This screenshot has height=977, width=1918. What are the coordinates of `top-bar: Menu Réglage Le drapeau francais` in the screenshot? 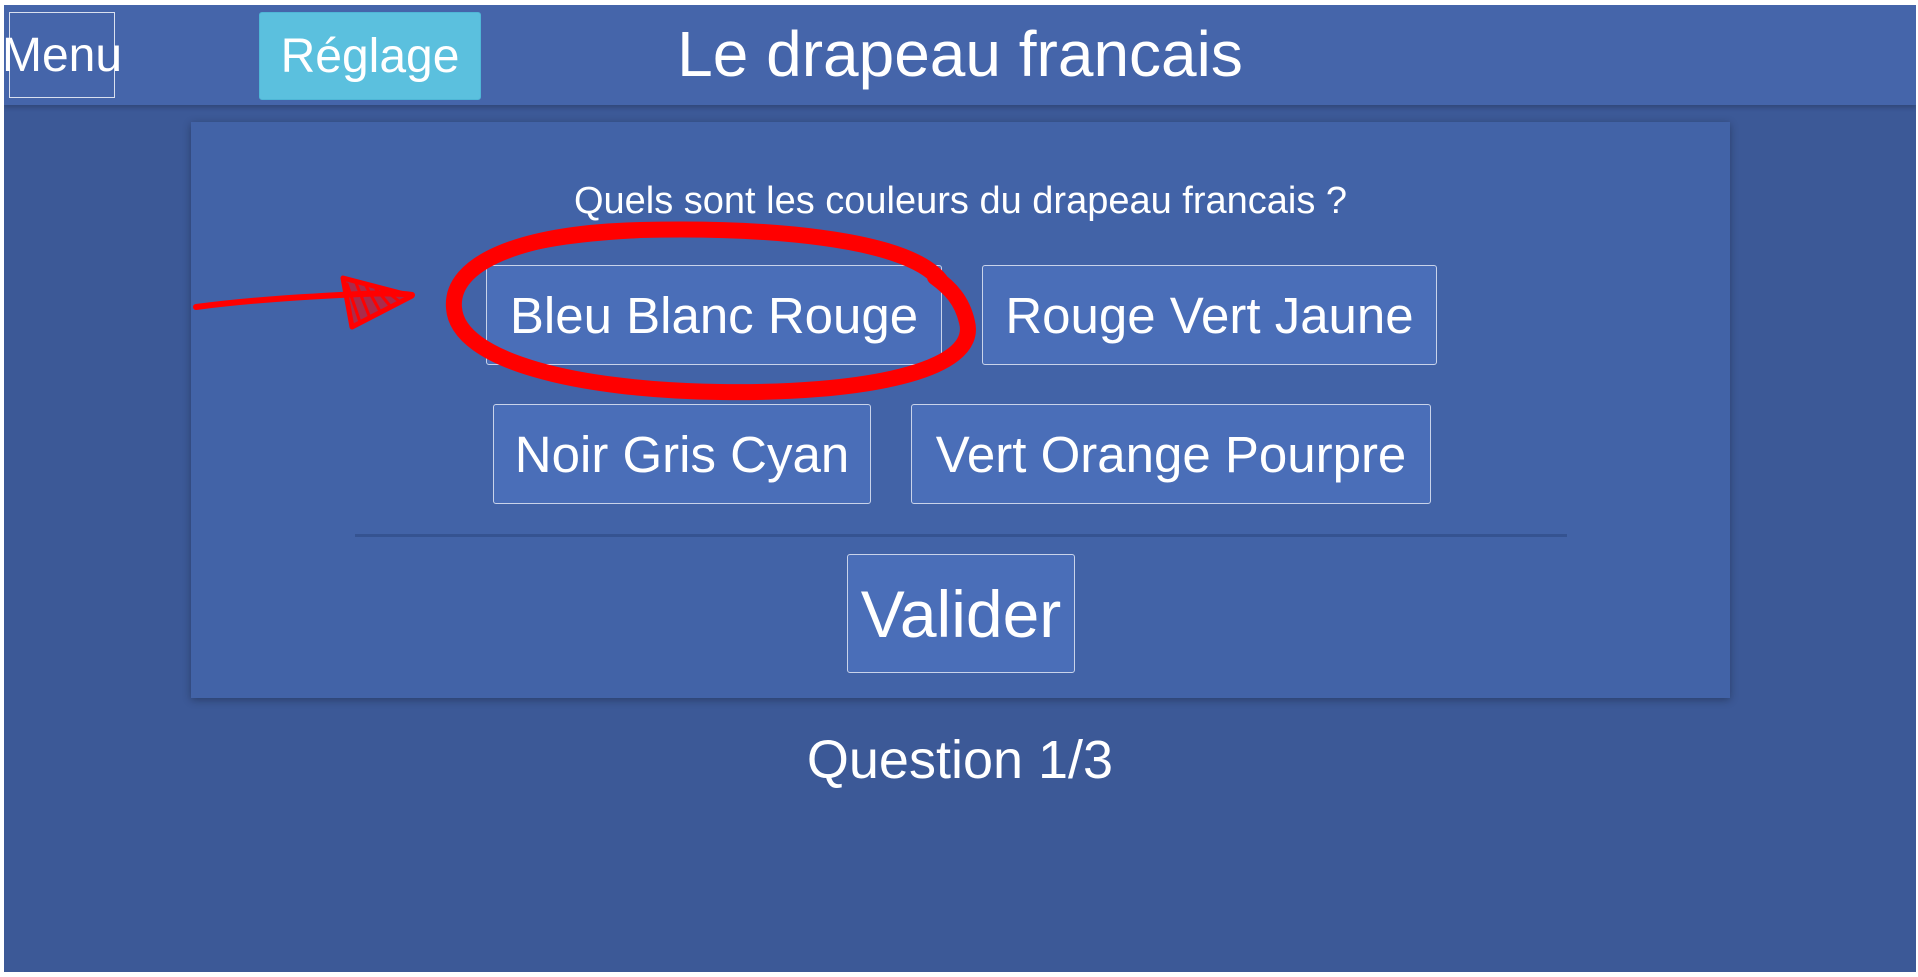 It's located at (960, 55).